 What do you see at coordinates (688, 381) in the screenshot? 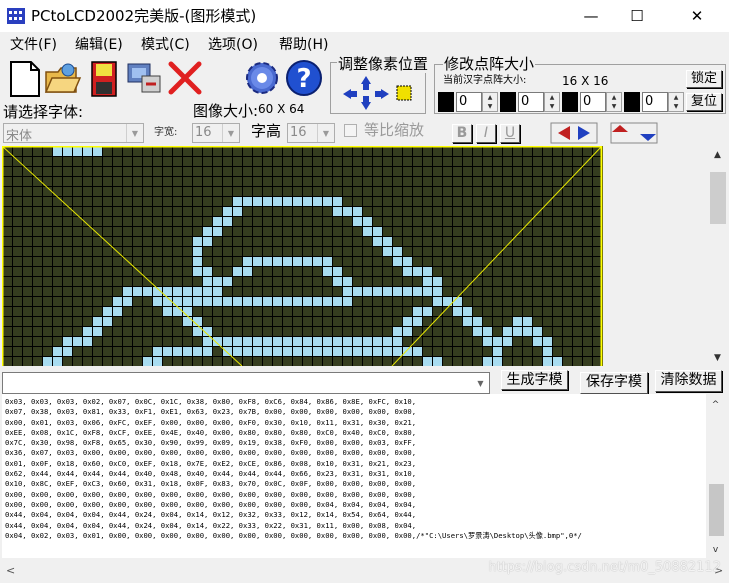
I see `clear-data-button: 清除数据` at bounding box center [688, 381].